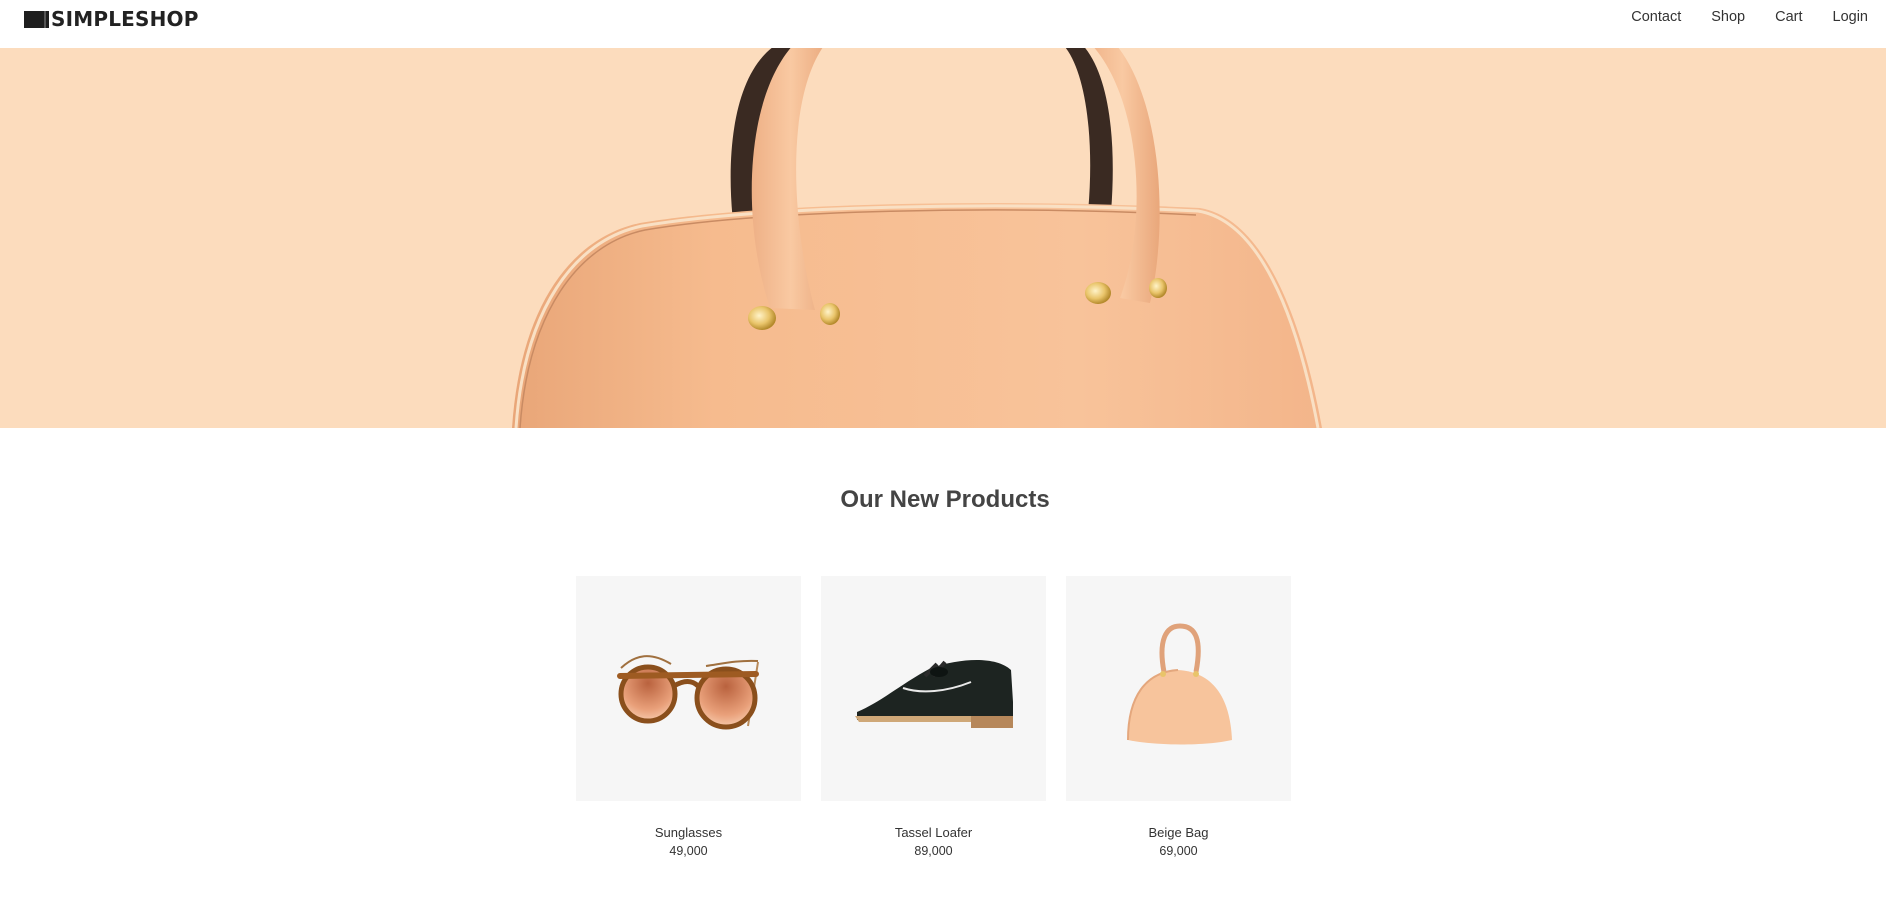 The height and width of the screenshot is (923, 1886). What do you see at coordinates (1178, 851) in the screenshot?
I see `product-price: 69,000` at bounding box center [1178, 851].